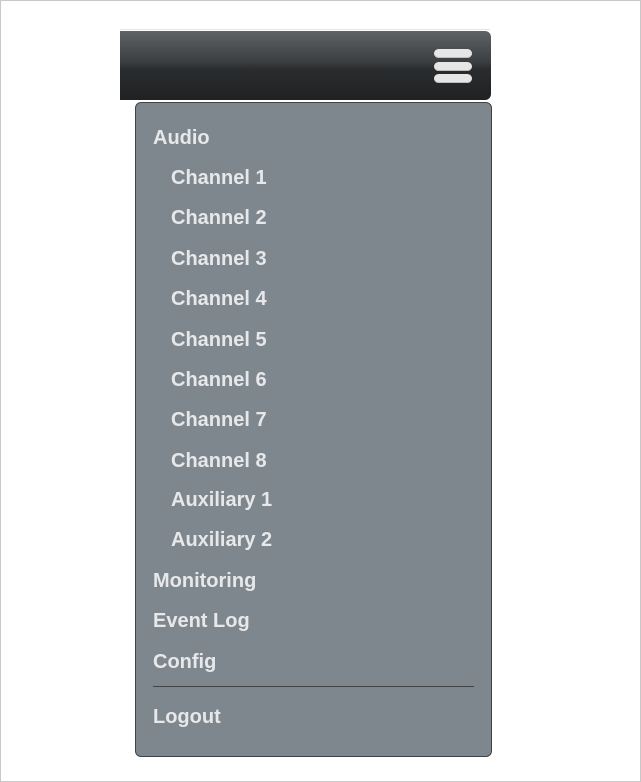  I want to click on menu-divider, so click(313, 686).